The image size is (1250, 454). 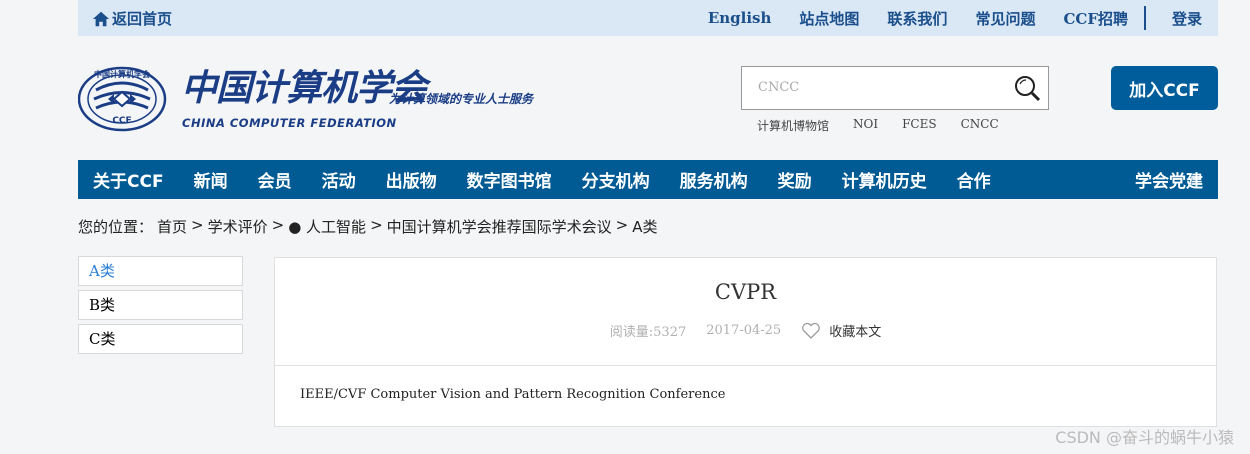 What do you see at coordinates (884, 179) in the screenshot?
I see `nav-item-history: 计算机历史` at bounding box center [884, 179].